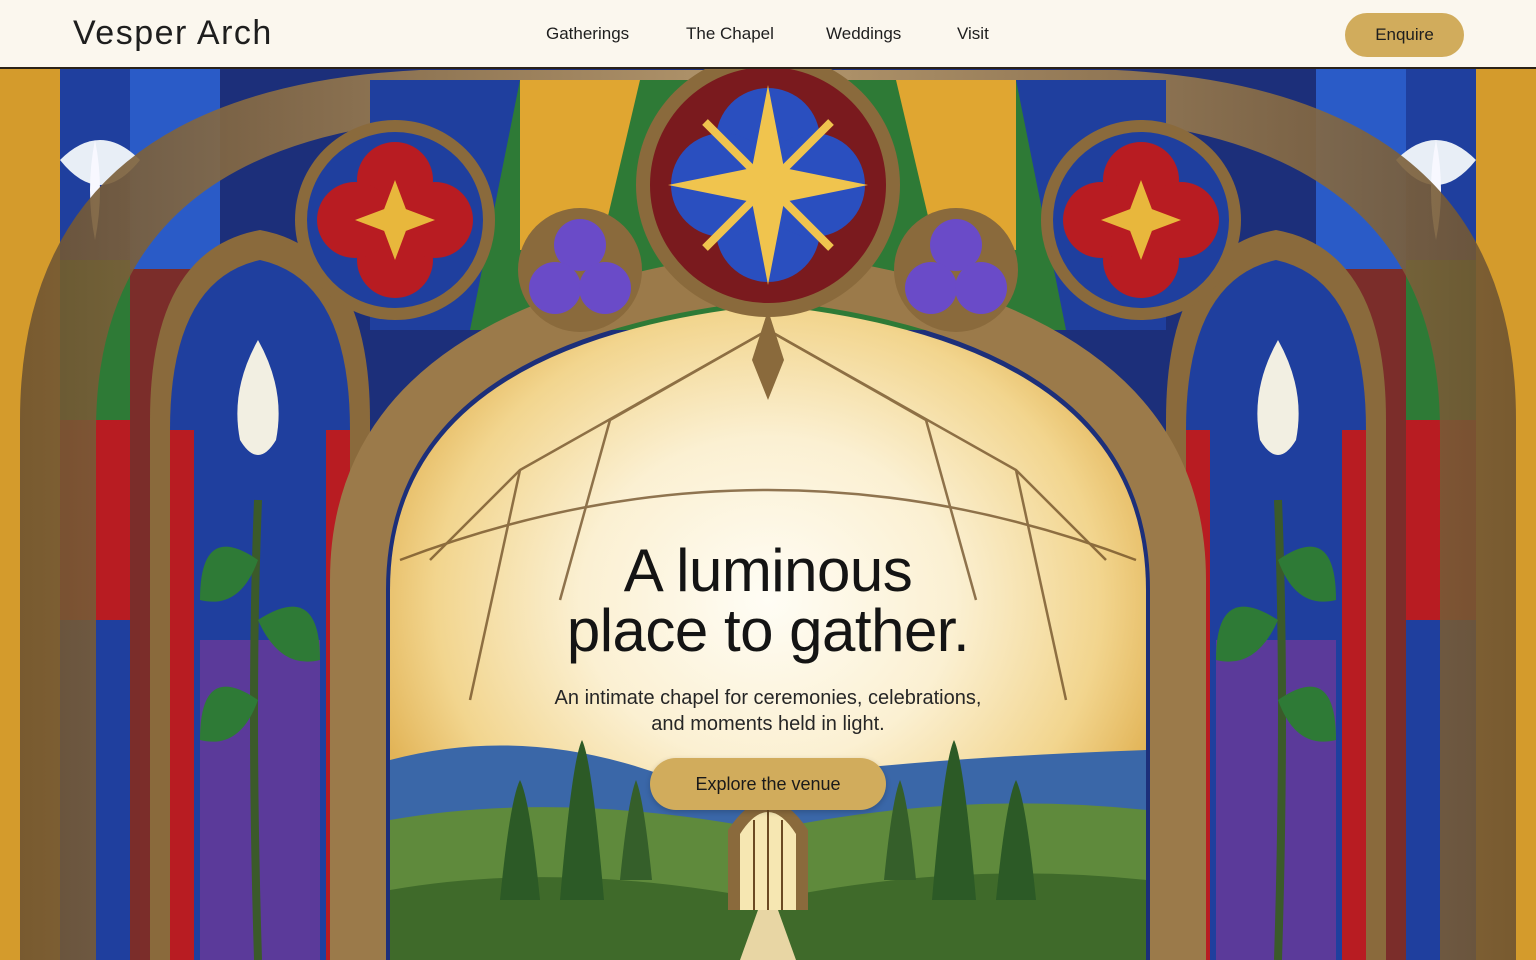  What do you see at coordinates (956, 270) in the screenshot?
I see `right-trefoil` at bounding box center [956, 270].